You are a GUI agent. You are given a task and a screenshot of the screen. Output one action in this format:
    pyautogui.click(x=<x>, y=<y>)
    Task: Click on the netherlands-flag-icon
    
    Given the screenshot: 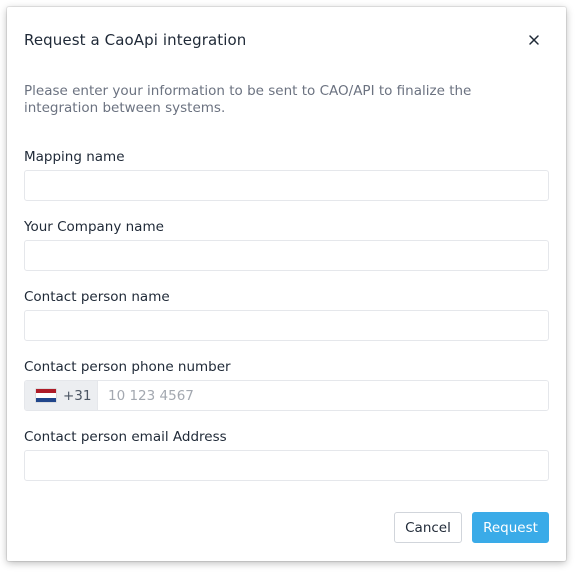 What is the action you would take?
    pyautogui.click(x=46, y=395)
    